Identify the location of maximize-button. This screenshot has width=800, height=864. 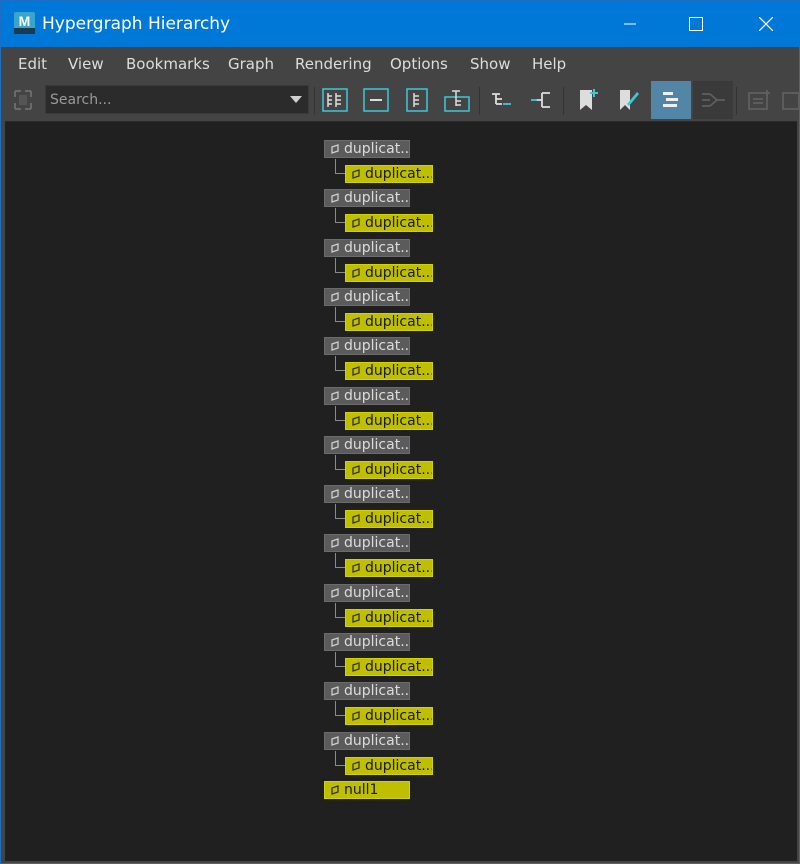
(696, 24).